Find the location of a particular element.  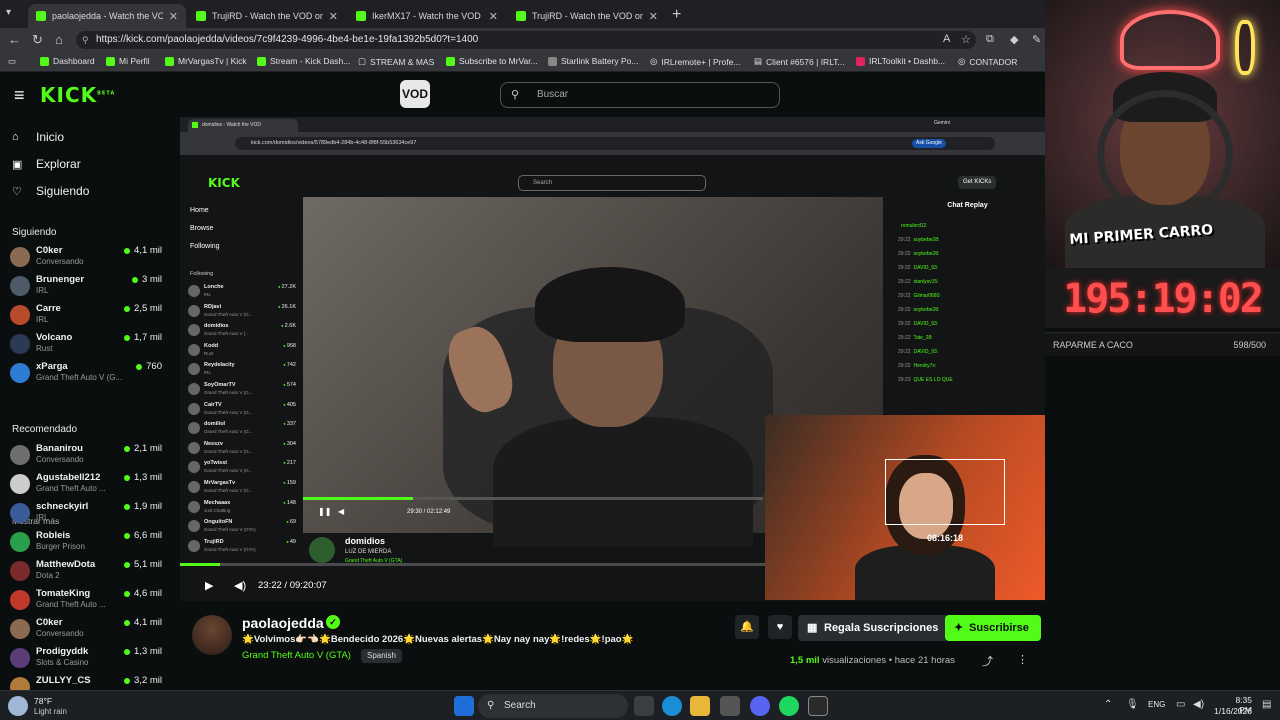

back-icon: ← is located at coordinates (14, 39).